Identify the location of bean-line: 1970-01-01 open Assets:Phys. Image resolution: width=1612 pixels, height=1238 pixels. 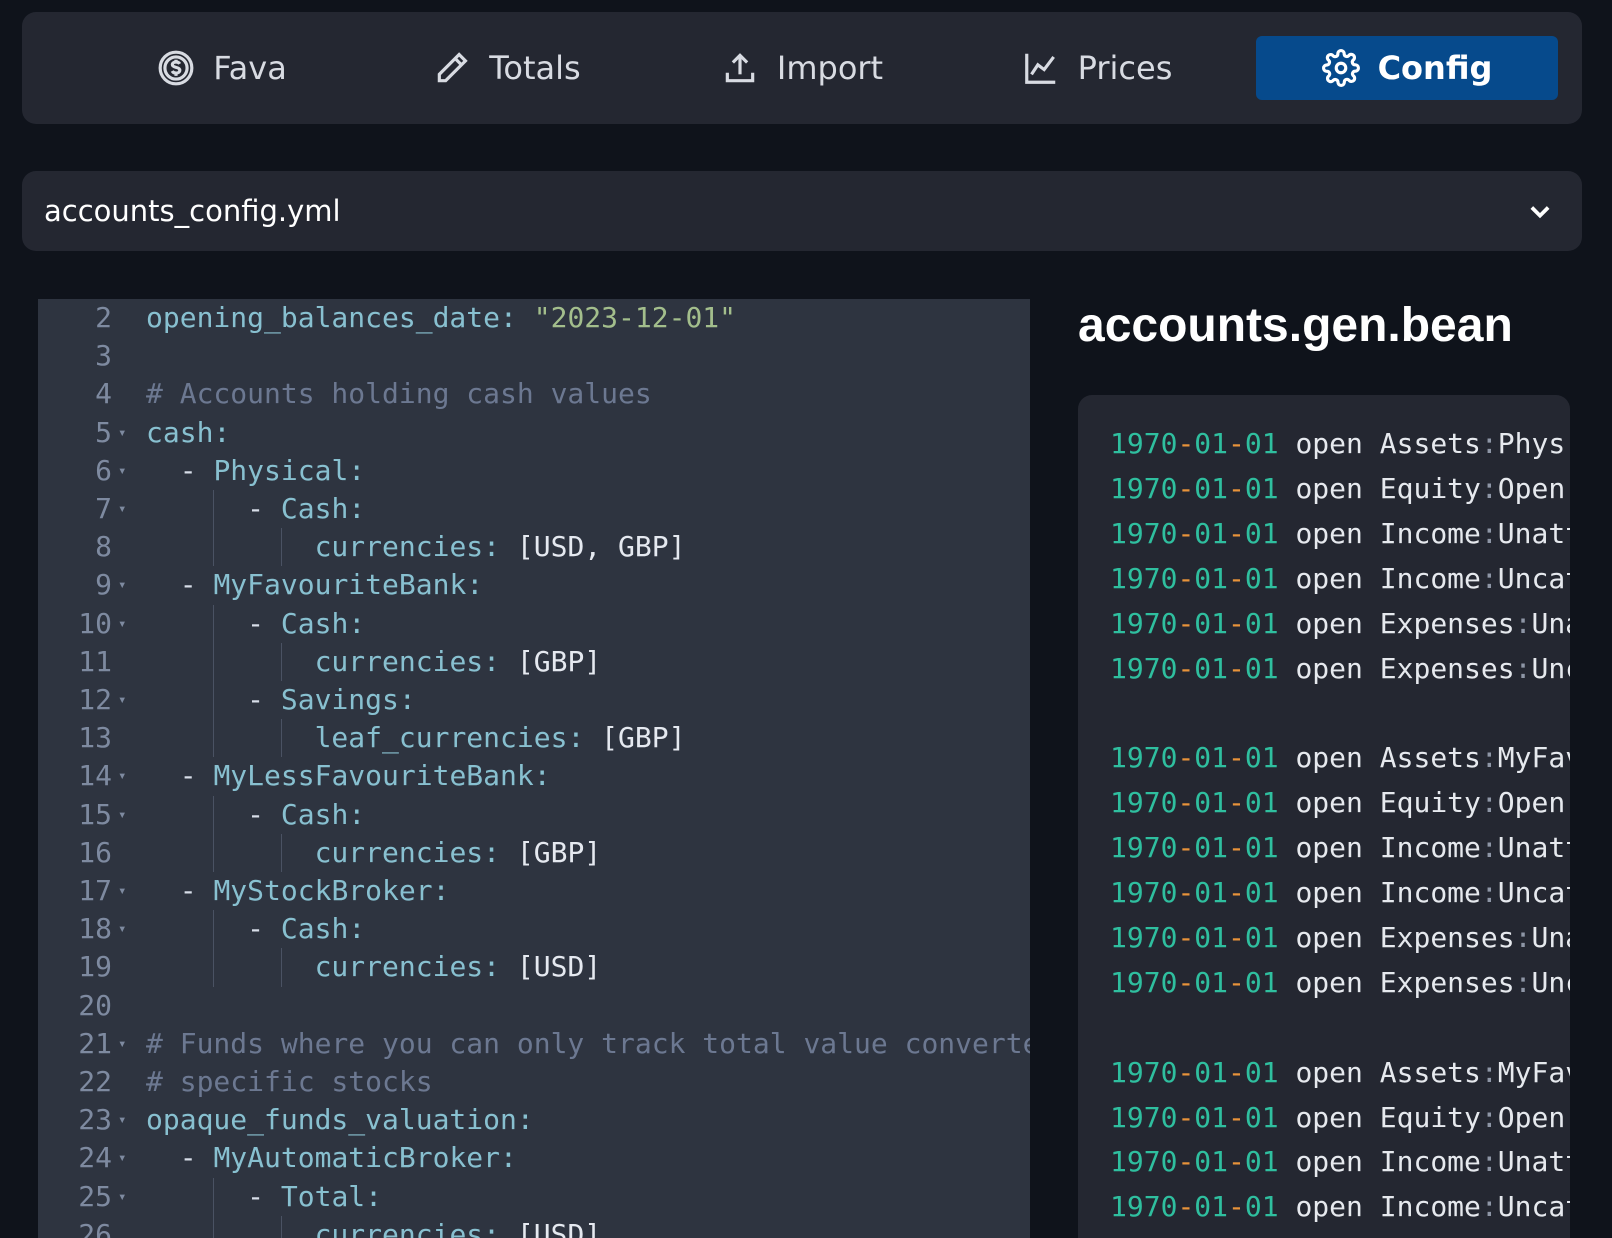
(1337, 444).